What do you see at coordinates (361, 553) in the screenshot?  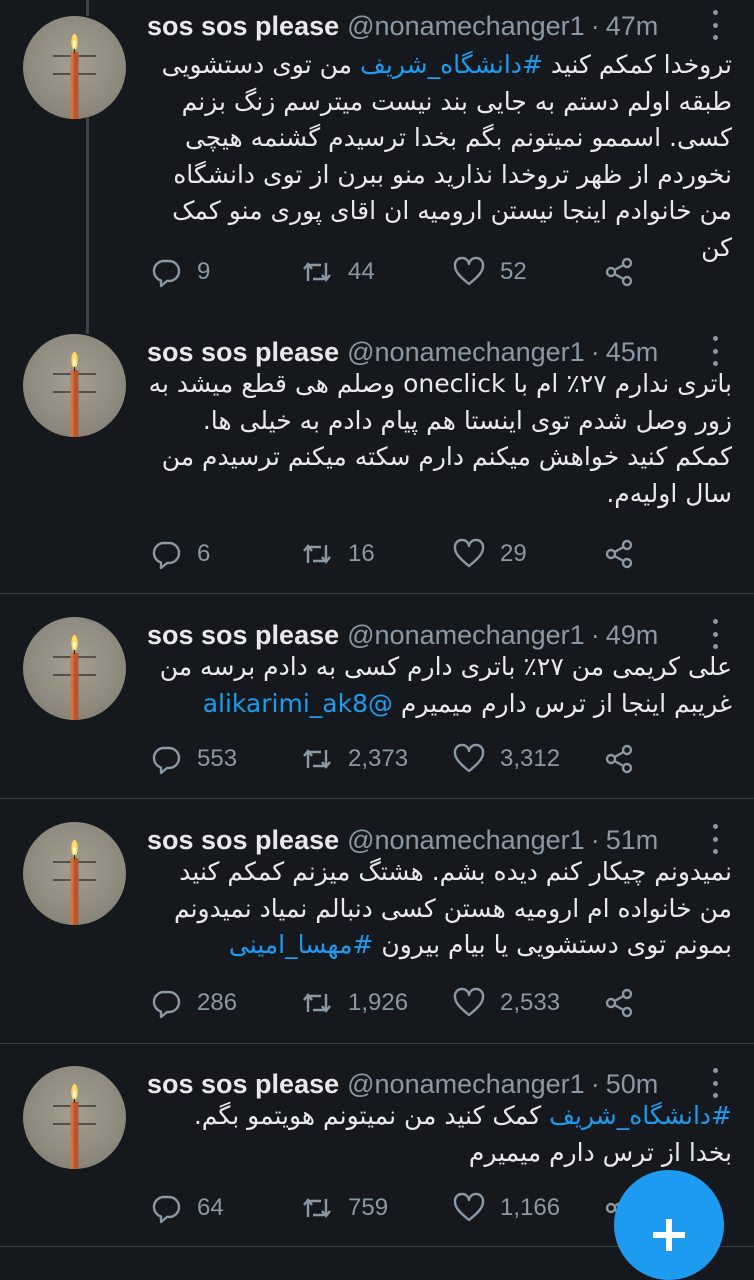 I see `retweet-count: 16` at bounding box center [361, 553].